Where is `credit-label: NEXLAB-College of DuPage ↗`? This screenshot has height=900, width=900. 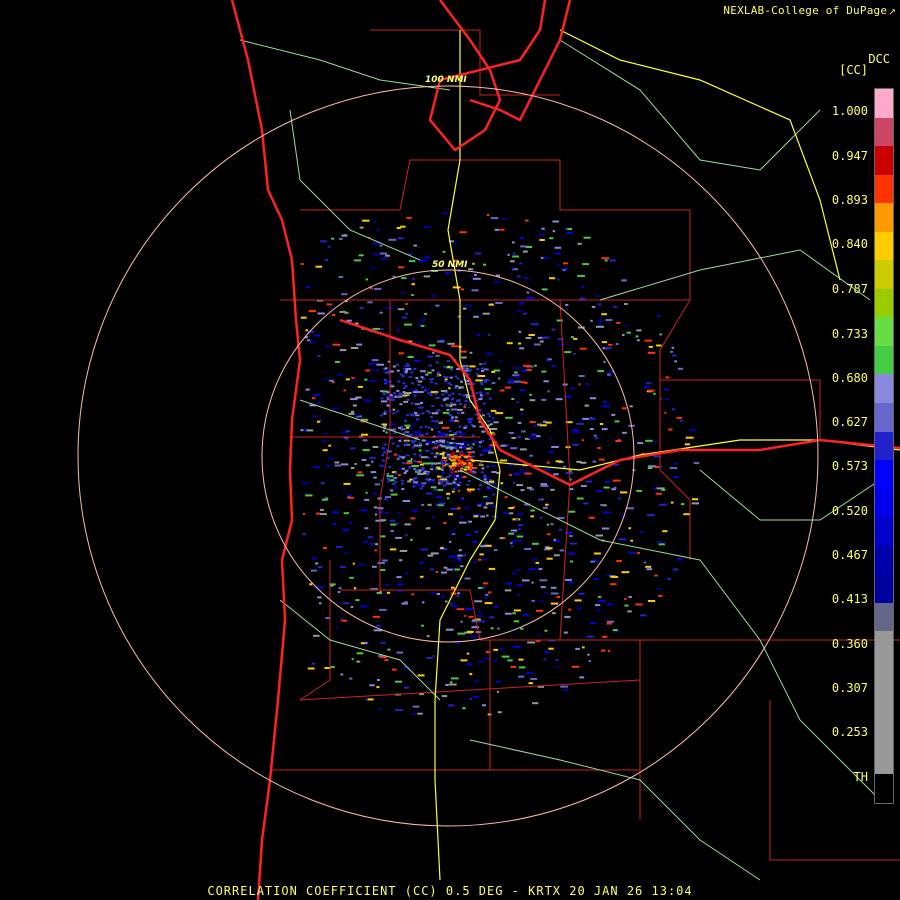 credit-label: NEXLAB-College of DuPage ↗ is located at coordinates (809, 10).